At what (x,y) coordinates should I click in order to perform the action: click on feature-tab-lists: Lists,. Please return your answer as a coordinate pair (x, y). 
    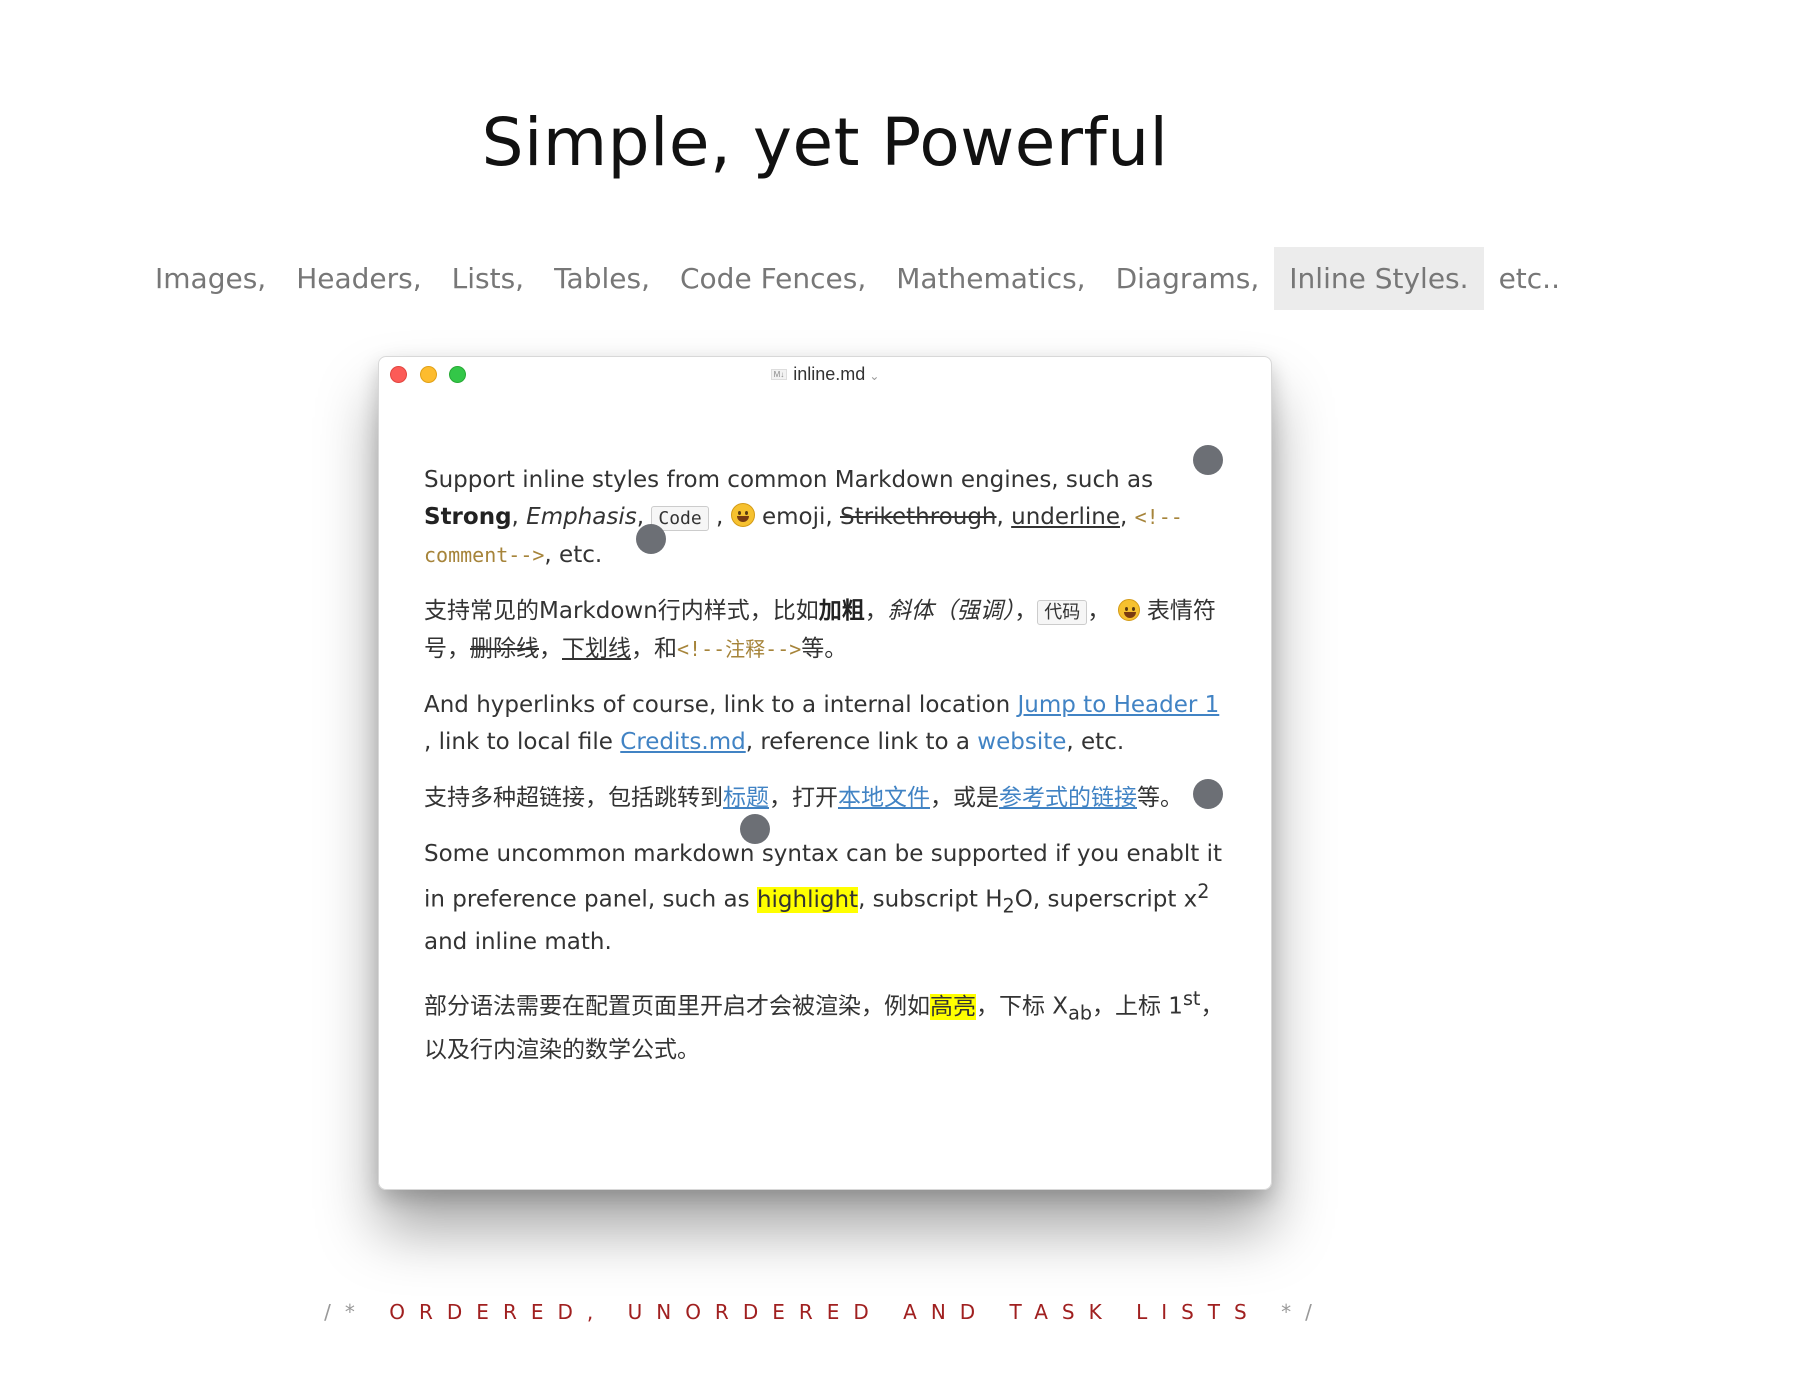
    Looking at the image, I should click on (488, 278).